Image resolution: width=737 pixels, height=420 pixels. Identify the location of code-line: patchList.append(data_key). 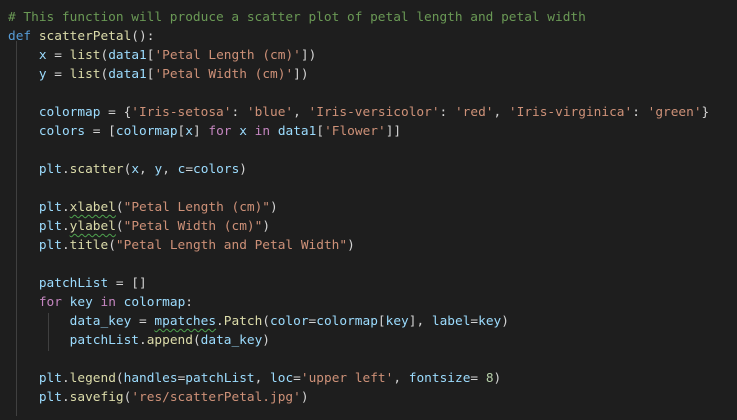
(139, 340).